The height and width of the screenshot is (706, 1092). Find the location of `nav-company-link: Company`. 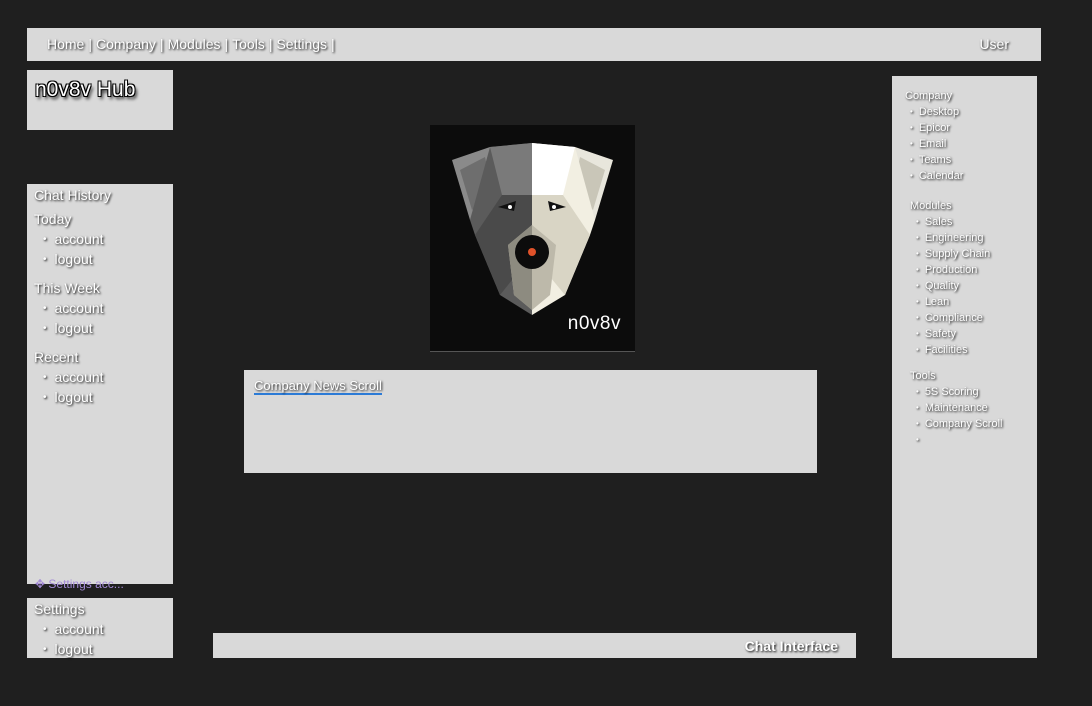

nav-company-link: Company is located at coordinates (126, 44).